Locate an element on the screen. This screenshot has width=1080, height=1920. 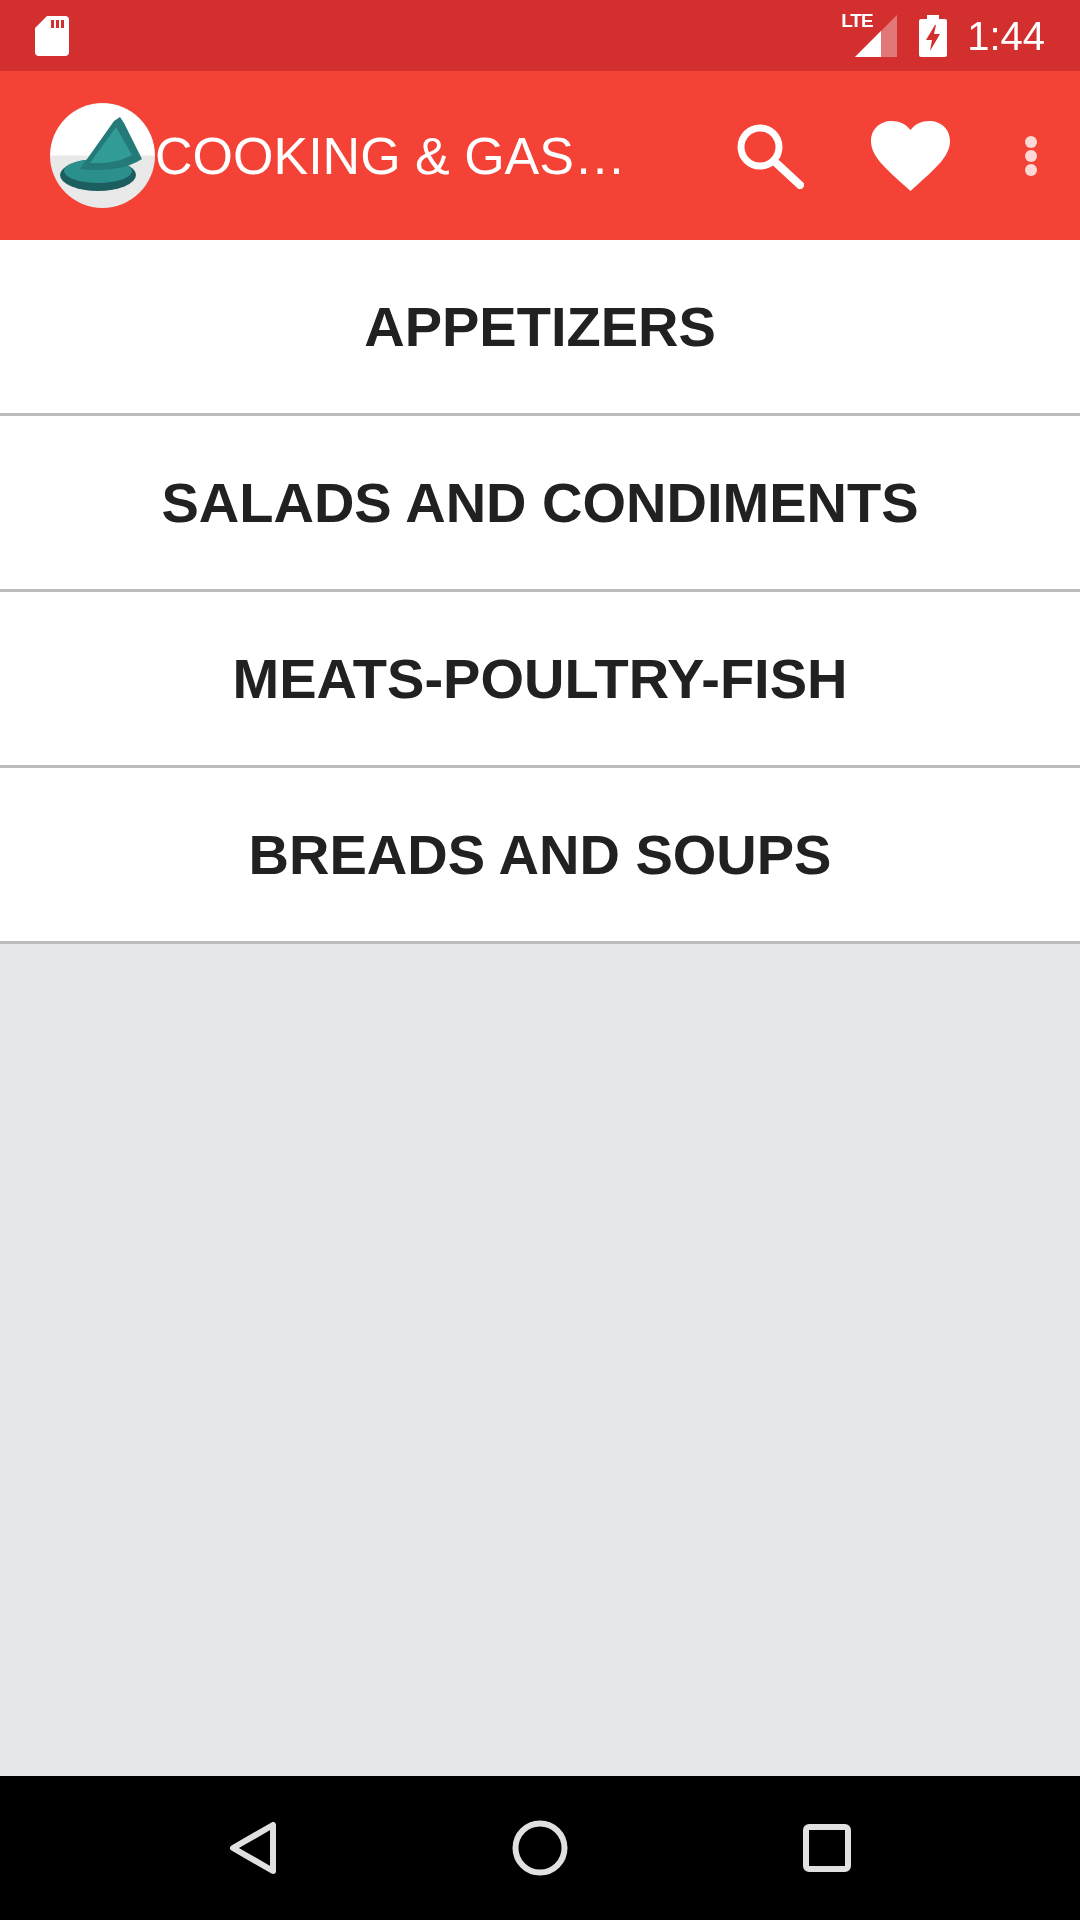
tagine-icon is located at coordinates (102, 155).